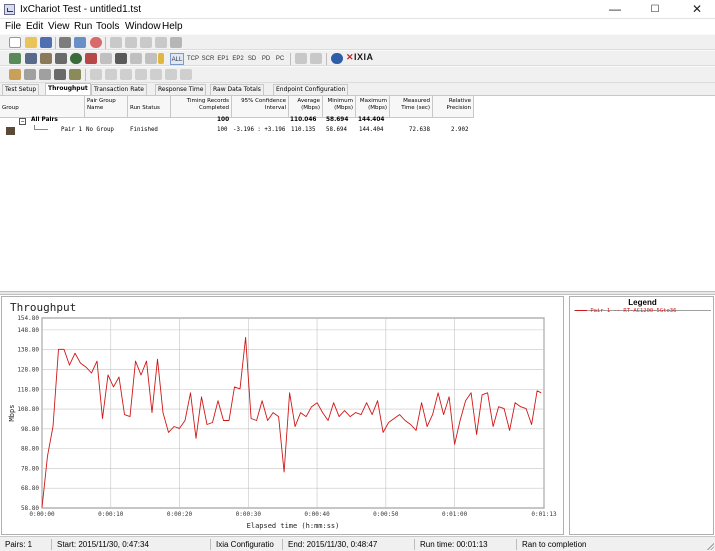 The height and width of the screenshot is (551, 715). Describe the element at coordinates (15, 74) in the screenshot. I see `graph-icon` at that location.